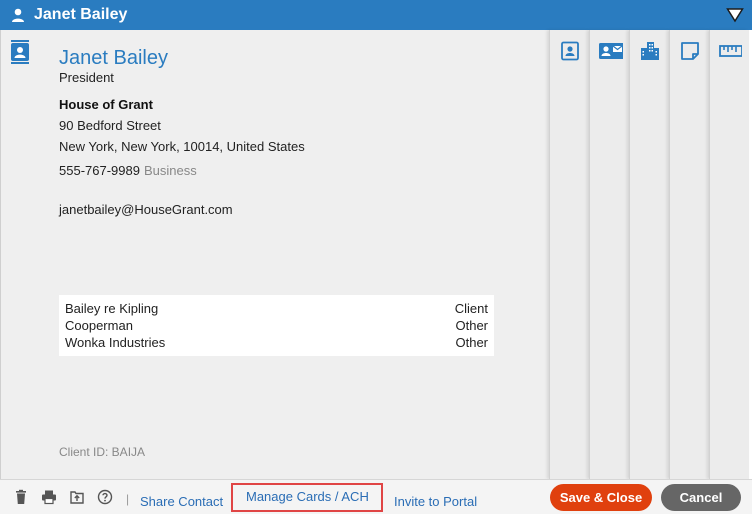 The image size is (752, 514). Describe the element at coordinates (609, 254) in the screenshot. I see `tab-contact-mail` at that location.